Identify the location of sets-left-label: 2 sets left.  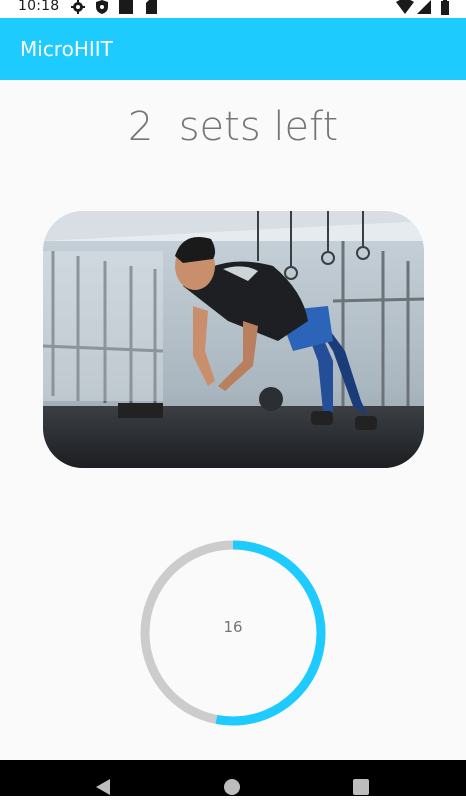
(233, 127).